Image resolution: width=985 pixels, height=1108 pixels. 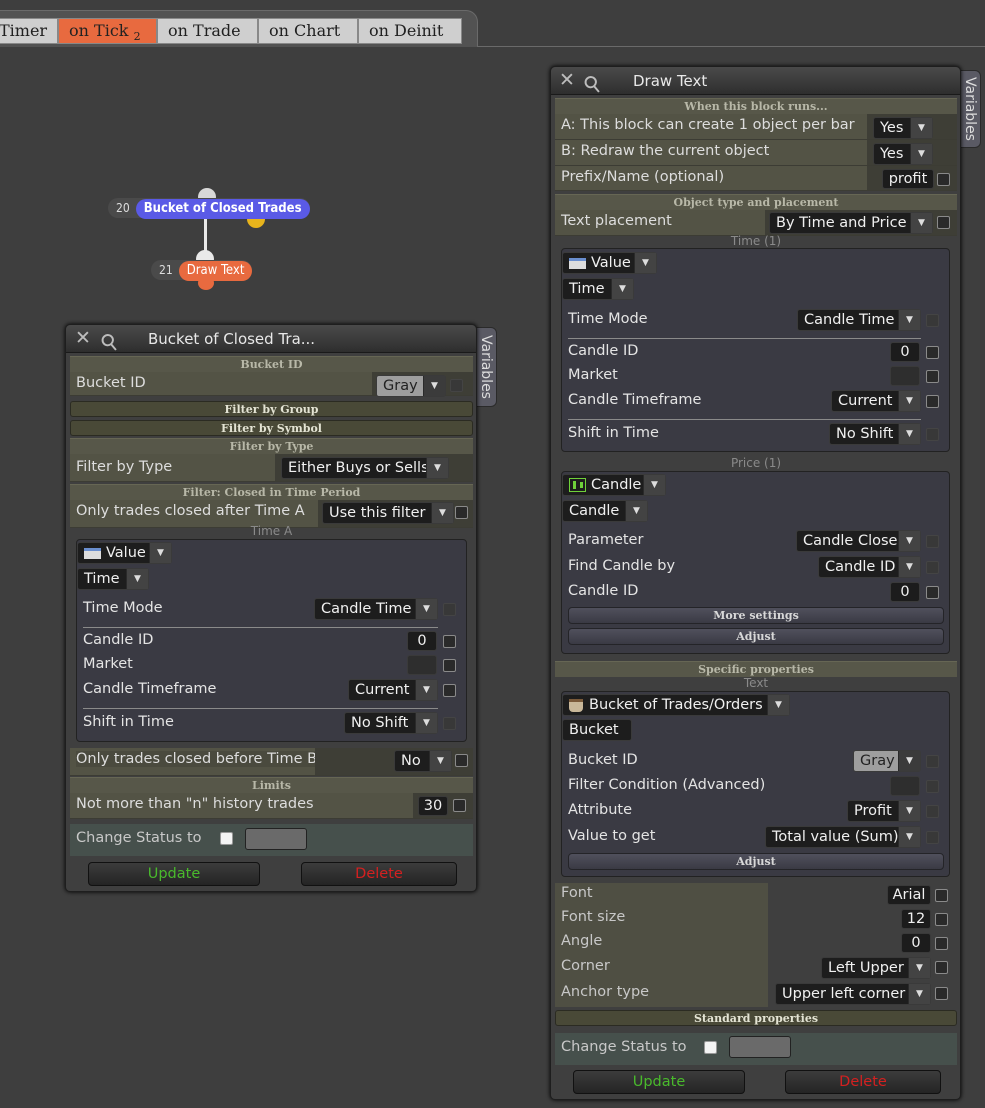 I want to click on candle-id2-input: 0, so click(x=905, y=592).